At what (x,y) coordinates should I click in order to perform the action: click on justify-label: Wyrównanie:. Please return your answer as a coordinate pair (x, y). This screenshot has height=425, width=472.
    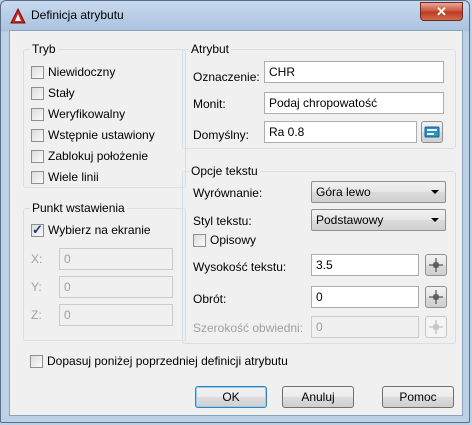
    Looking at the image, I should click on (228, 193).